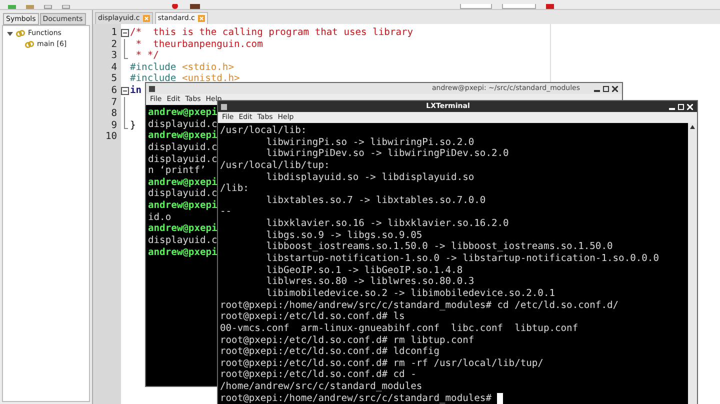 Image resolution: width=720 pixels, height=404 pixels. What do you see at coordinates (114, 102) in the screenshot?
I see `line-number: 7` at bounding box center [114, 102].